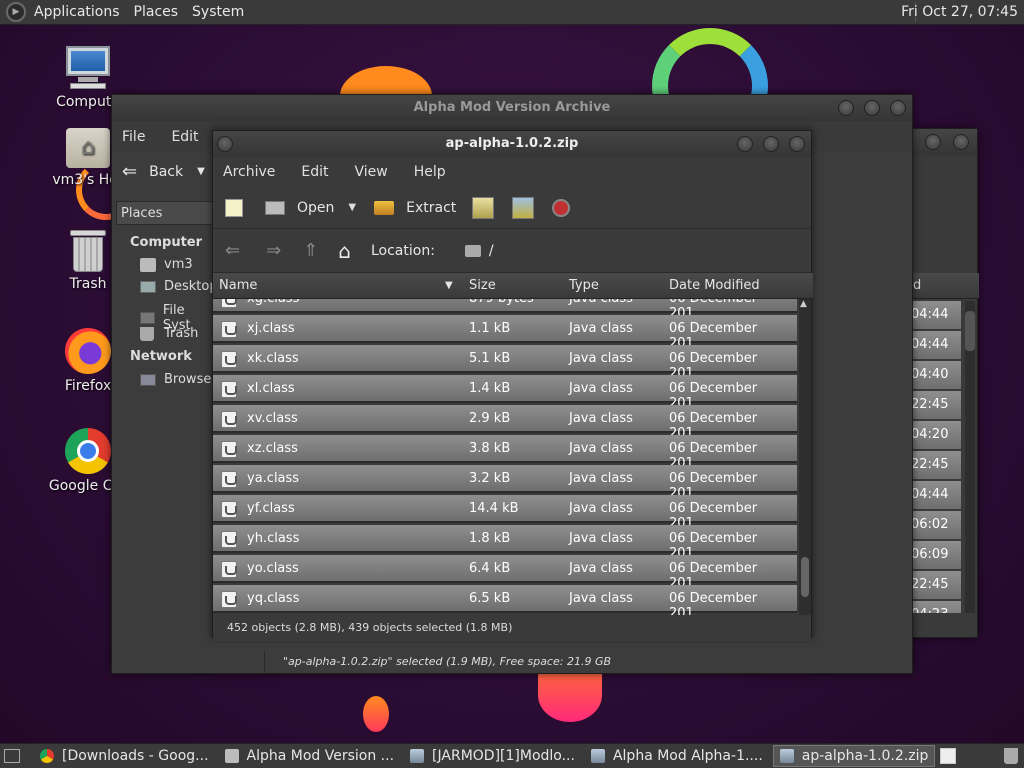  Describe the element at coordinates (482, 285) in the screenshot. I see `column-size: Size` at that location.